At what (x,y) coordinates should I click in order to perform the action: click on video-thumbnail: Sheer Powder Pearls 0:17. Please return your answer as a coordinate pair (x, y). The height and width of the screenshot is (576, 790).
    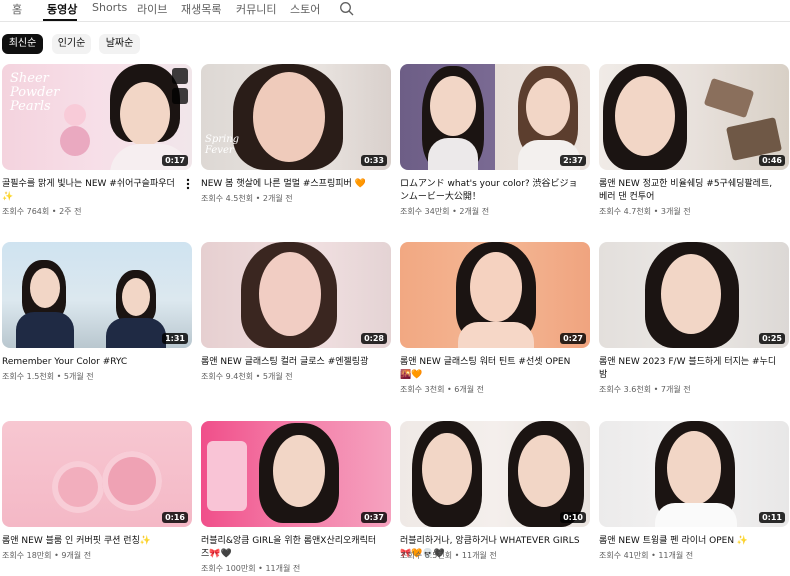
    Looking at the image, I should click on (97, 117).